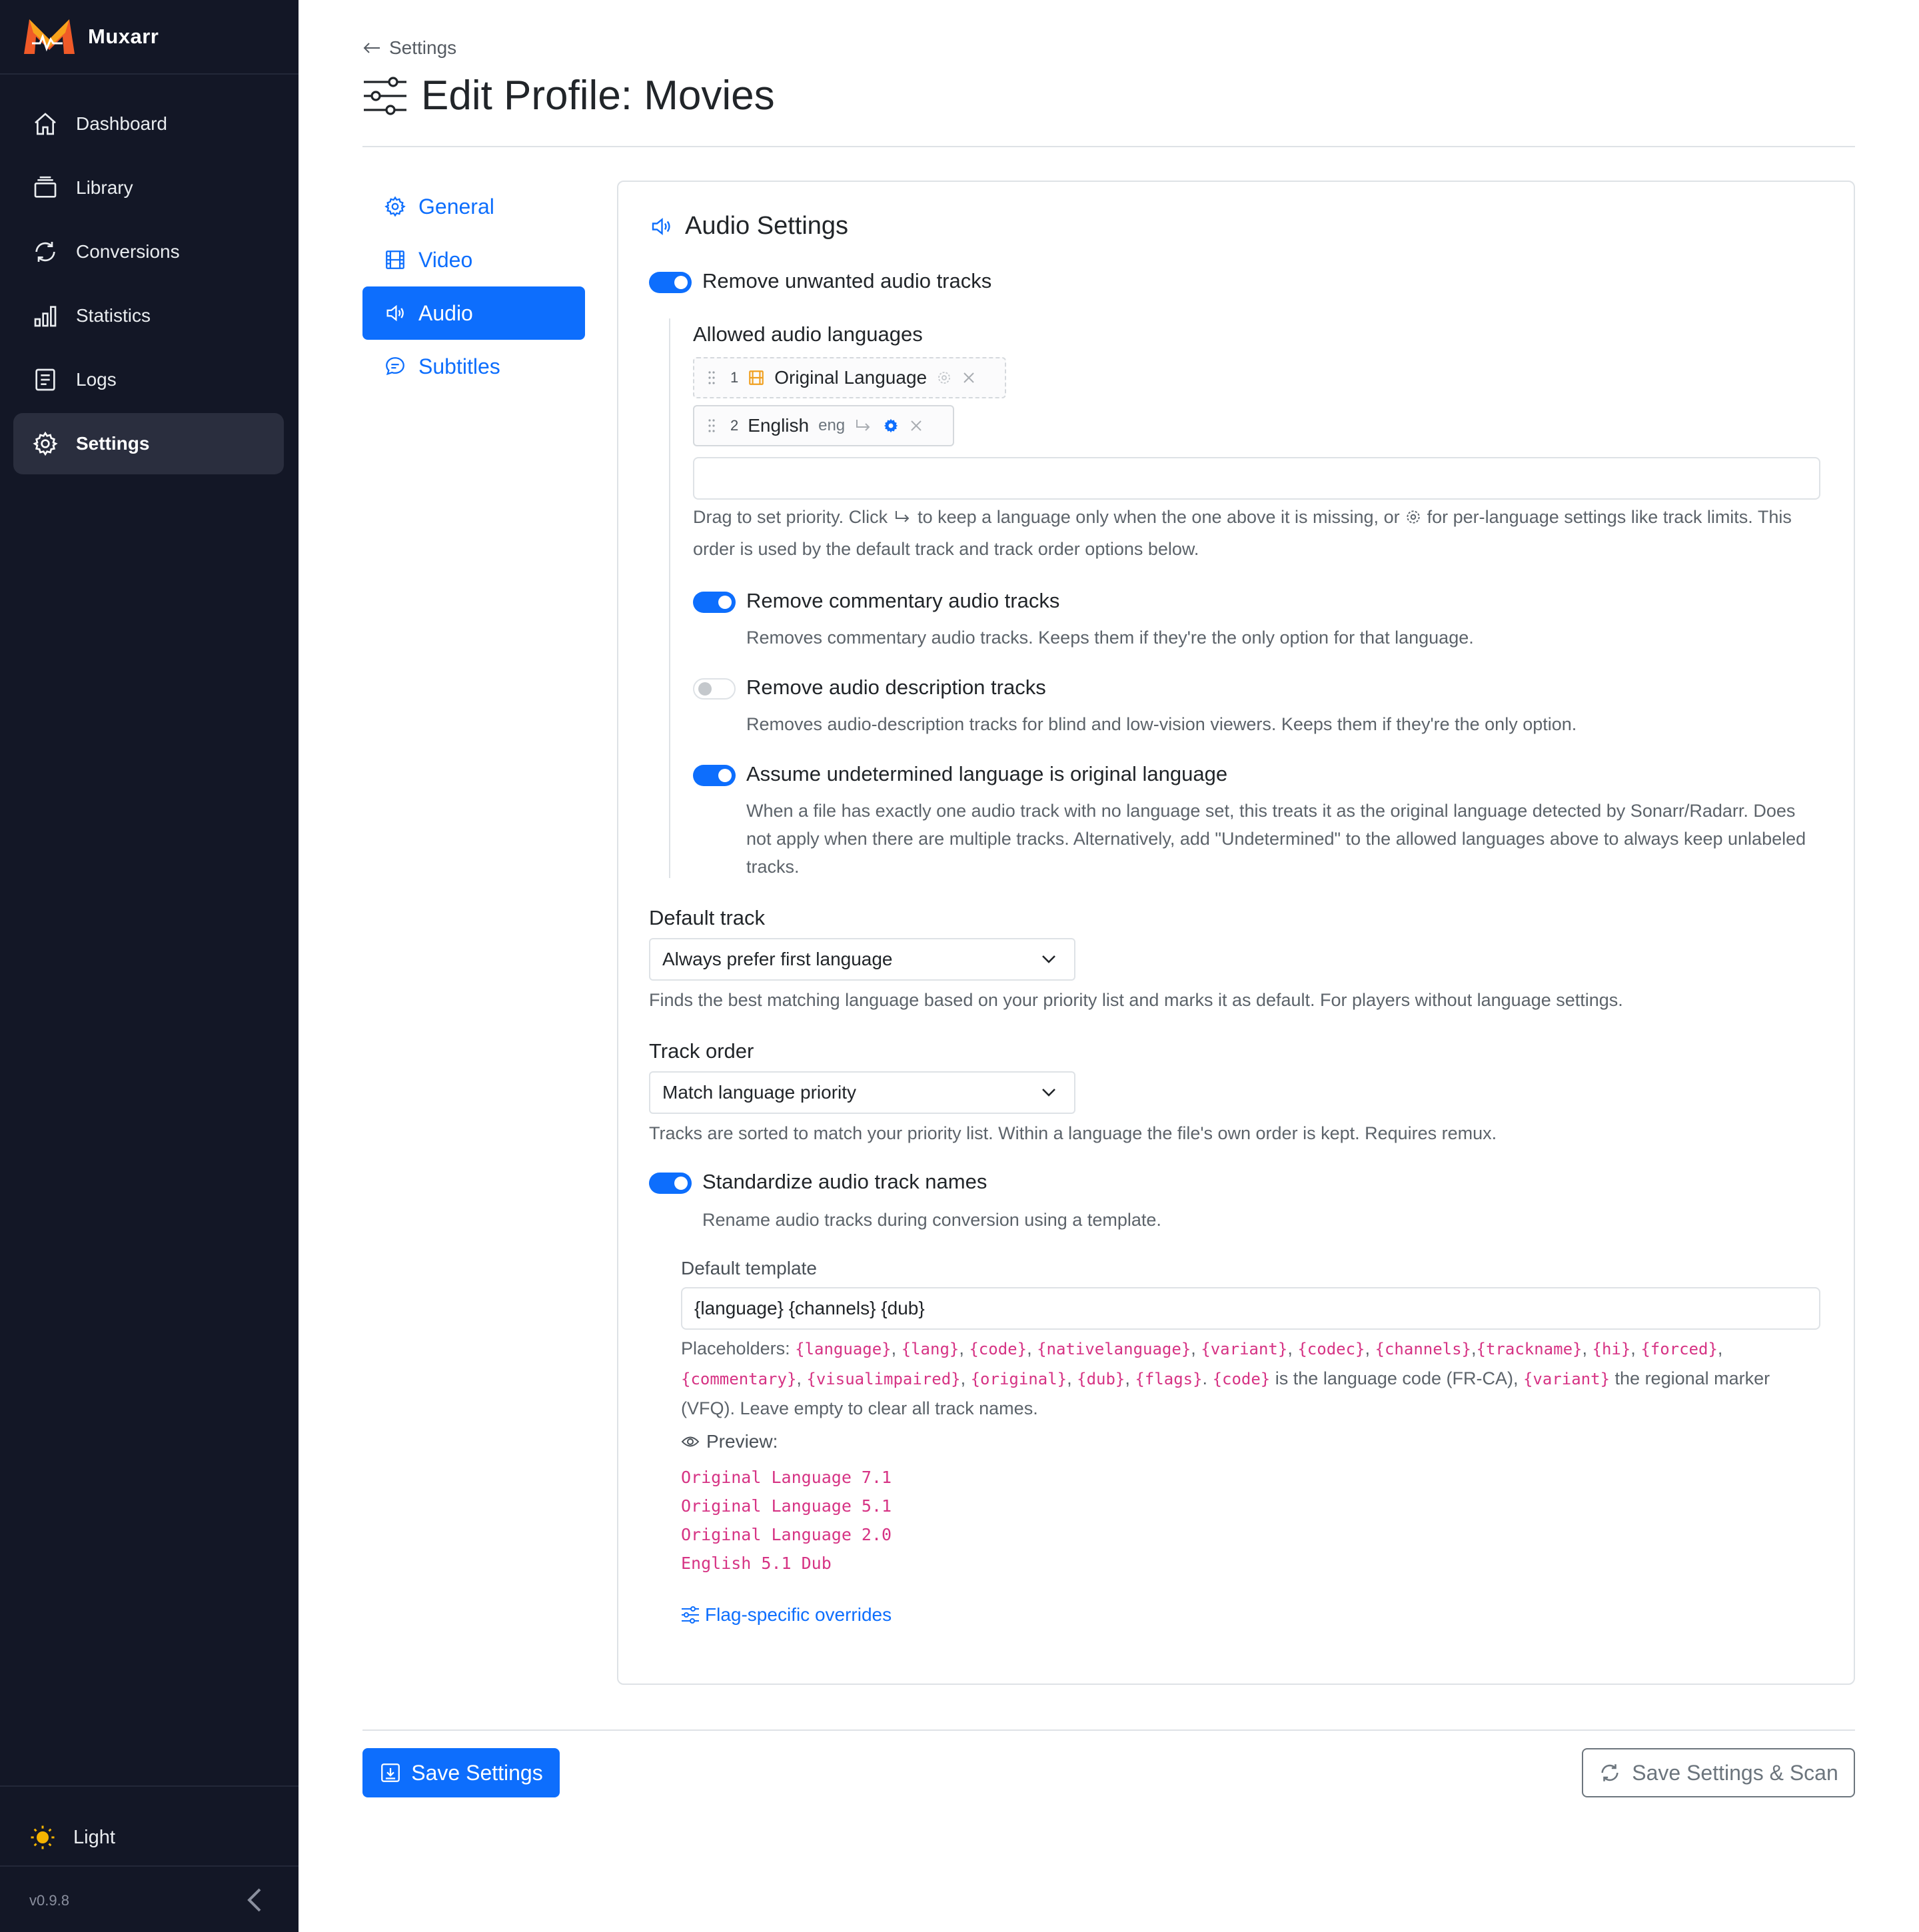 The height and width of the screenshot is (1932, 1919). Describe the element at coordinates (128, 251) in the screenshot. I see `sidebar-item-label: Conversions` at that location.